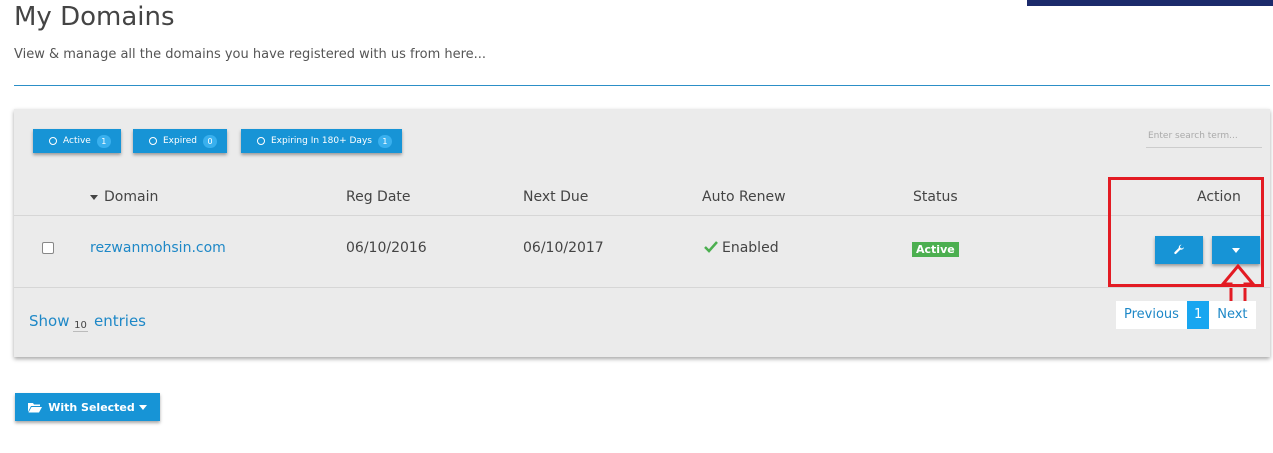  What do you see at coordinates (744, 197) in the screenshot?
I see `column-header-auto-renew: Auto Renew` at bounding box center [744, 197].